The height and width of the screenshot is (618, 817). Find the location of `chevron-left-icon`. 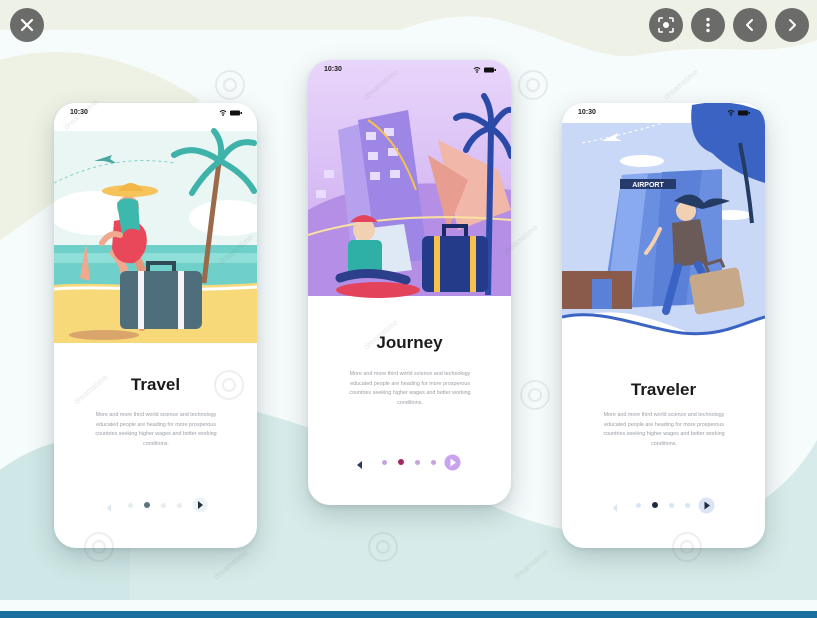

chevron-left-icon is located at coordinates (750, 25).